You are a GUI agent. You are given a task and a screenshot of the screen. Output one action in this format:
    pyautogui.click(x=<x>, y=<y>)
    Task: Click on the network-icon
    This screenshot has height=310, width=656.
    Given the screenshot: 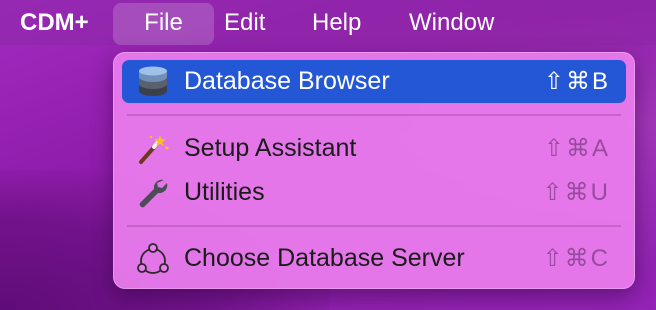 What is the action you would take?
    pyautogui.click(x=153, y=259)
    